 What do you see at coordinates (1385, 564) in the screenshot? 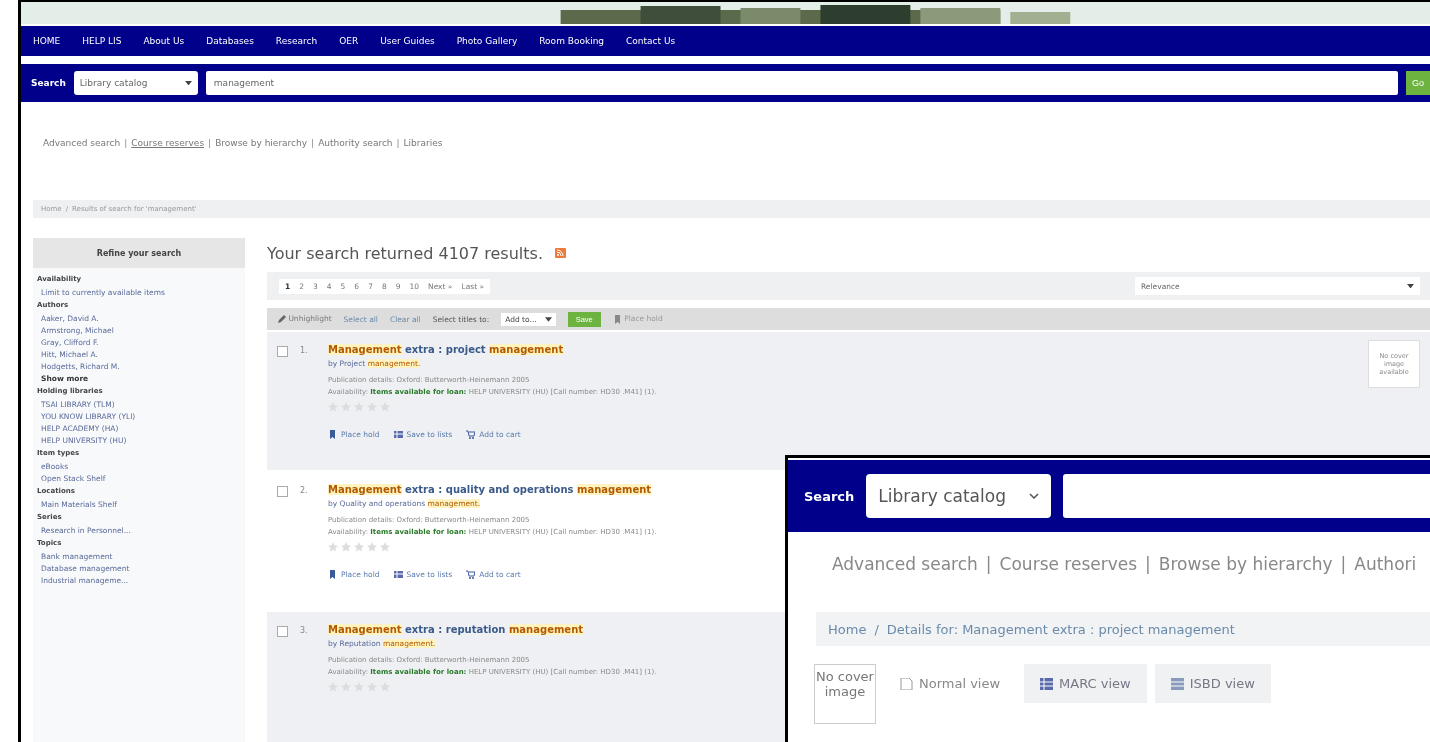
I see `nav-link: Authori` at bounding box center [1385, 564].